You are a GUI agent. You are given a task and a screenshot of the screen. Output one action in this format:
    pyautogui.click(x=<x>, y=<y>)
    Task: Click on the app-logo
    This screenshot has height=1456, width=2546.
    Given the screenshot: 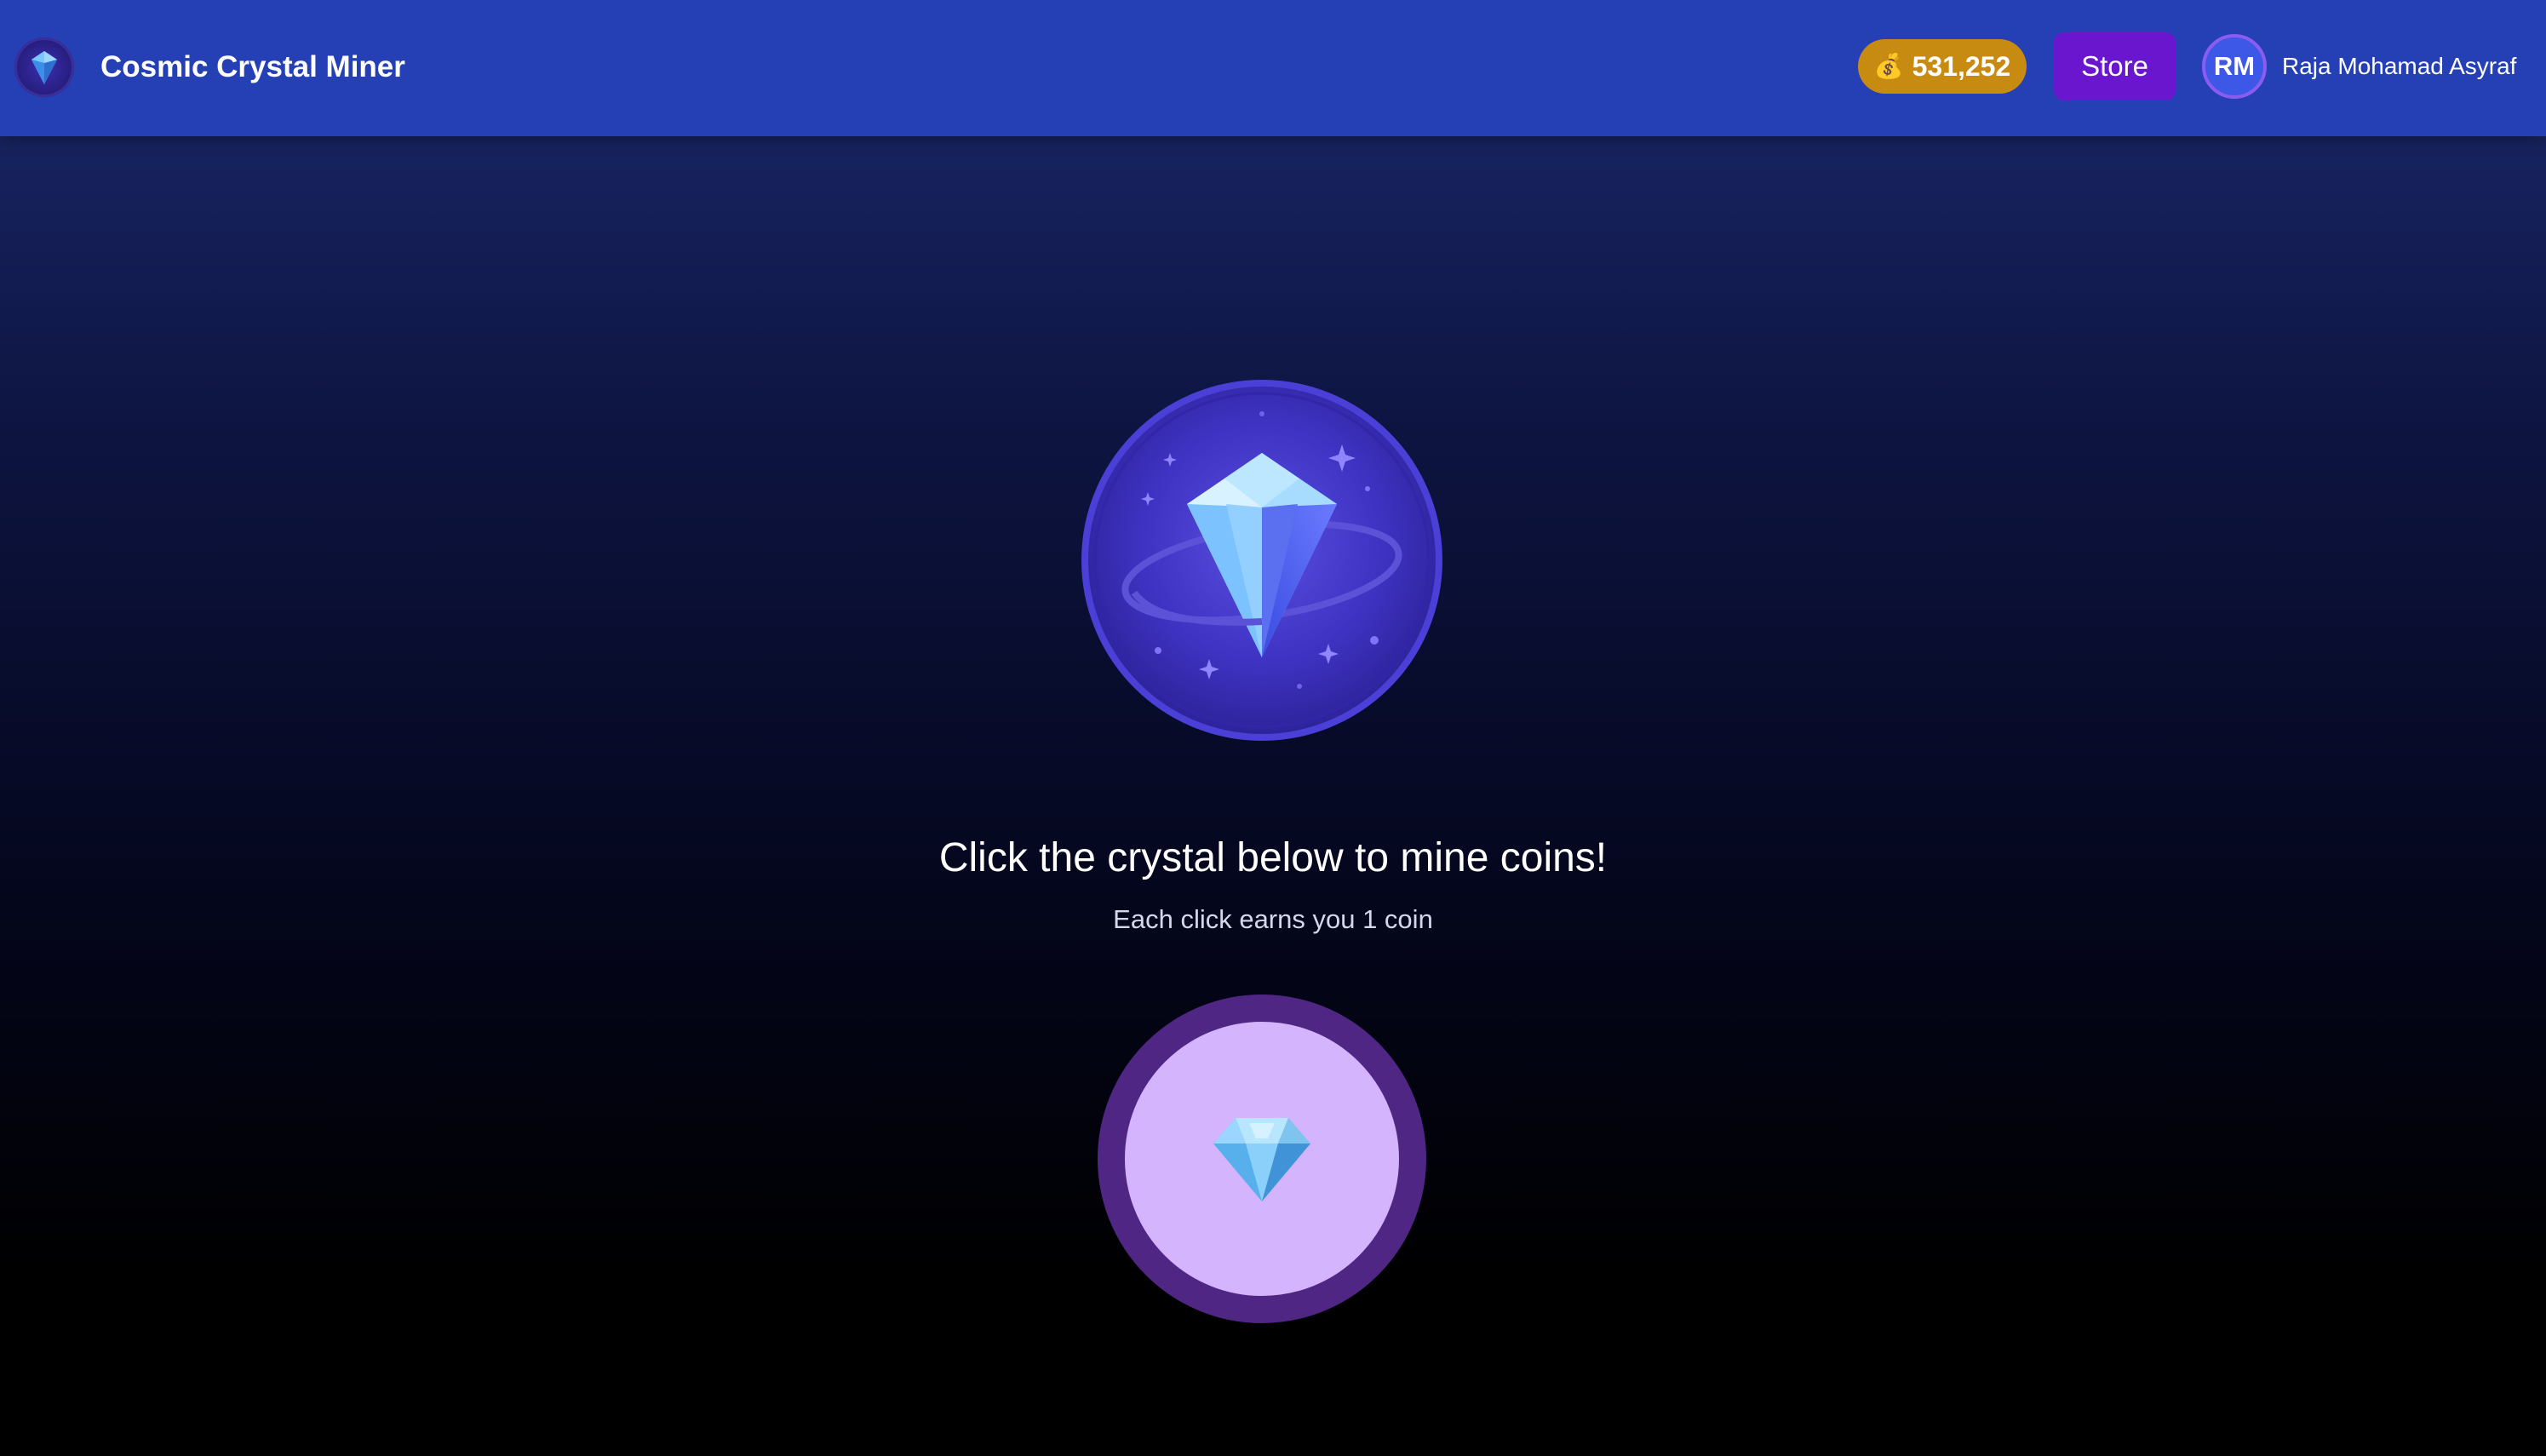 What is the action you would take?
    pyautogui.click(x=44, y=67)
    